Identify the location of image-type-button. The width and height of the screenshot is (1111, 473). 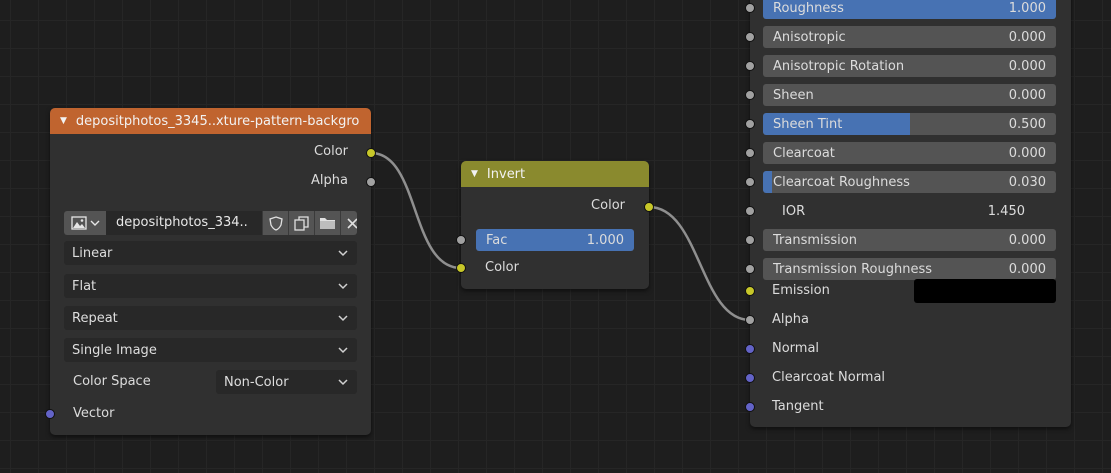
(85, 223).